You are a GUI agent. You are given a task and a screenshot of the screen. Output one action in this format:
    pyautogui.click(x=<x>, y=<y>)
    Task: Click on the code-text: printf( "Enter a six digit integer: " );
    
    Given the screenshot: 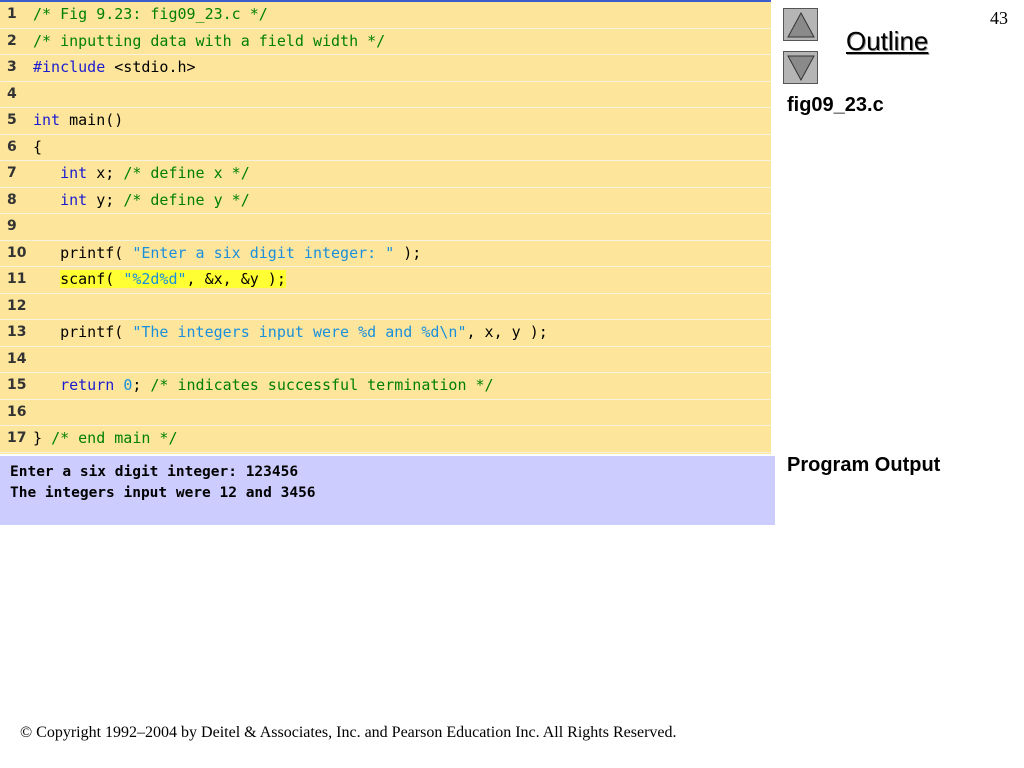 What is the action you would take?
    pyautogui.click(x=227, y=253)
    